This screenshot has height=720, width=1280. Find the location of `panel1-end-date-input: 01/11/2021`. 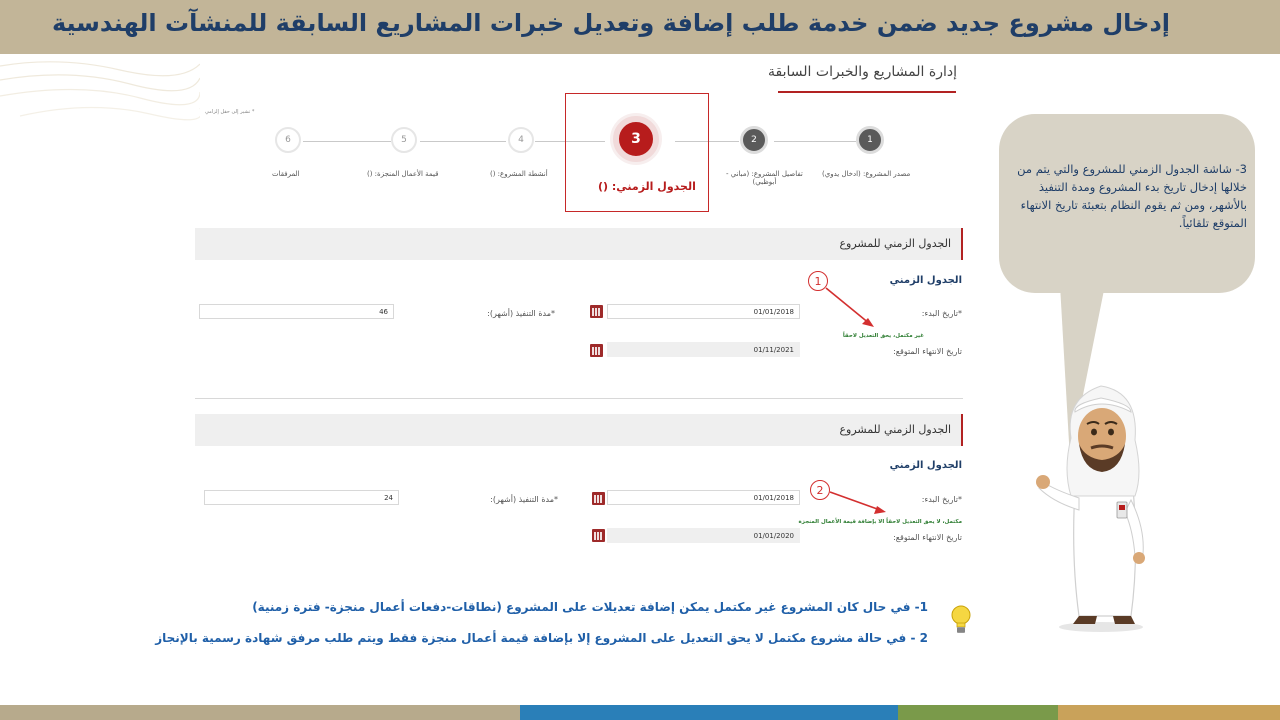

panel1-end-date-input: 01/11/2021 is located at coordinates (703, 349).